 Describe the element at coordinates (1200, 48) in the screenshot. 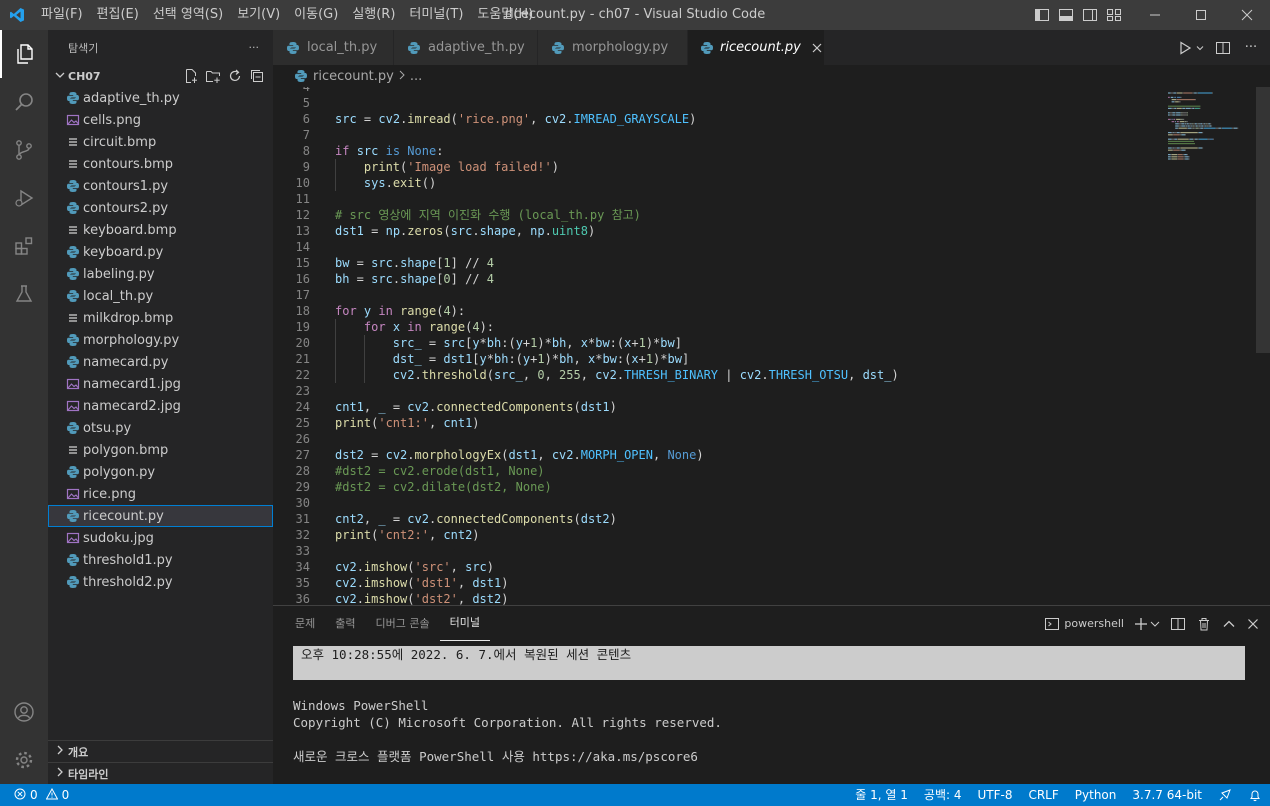

I see `run-dropdown-icon` at that location.